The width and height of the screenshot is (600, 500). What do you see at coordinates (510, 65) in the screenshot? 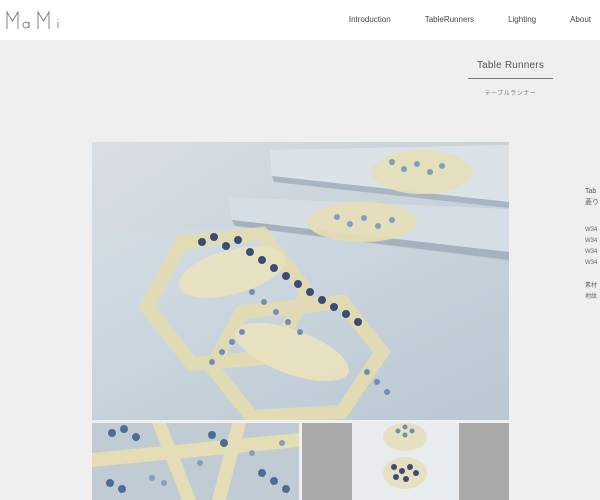
I see `section-title: Table Runners` at bounding box center [510, 65].